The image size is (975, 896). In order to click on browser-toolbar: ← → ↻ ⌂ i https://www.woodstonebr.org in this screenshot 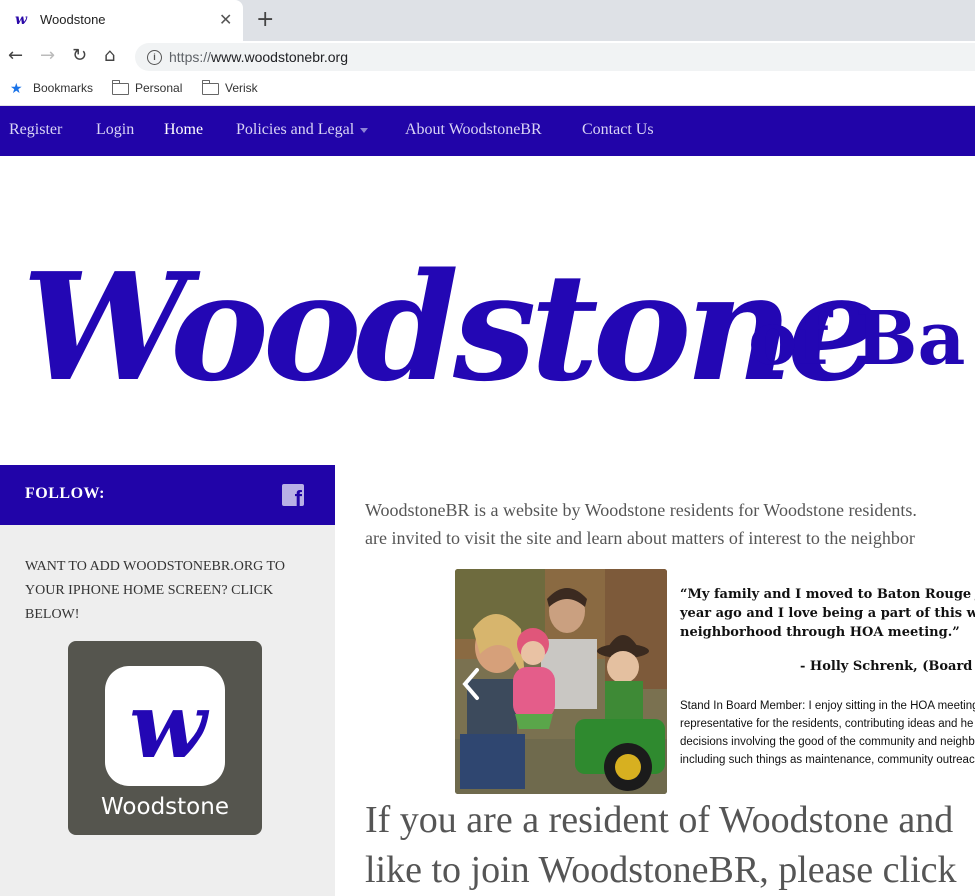, I will do `click(487, 57)`.